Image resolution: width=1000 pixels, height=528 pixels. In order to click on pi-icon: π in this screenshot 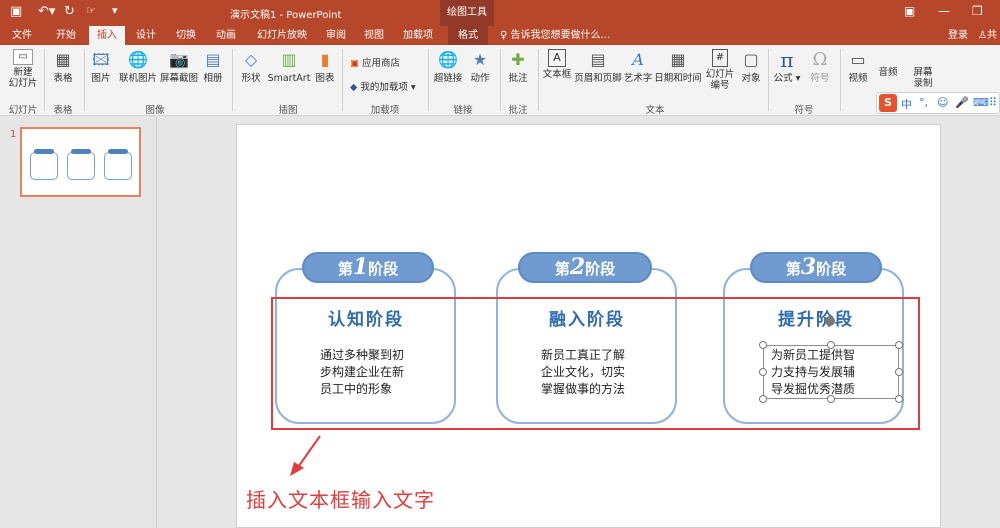, I will do `click(787, 60)`.